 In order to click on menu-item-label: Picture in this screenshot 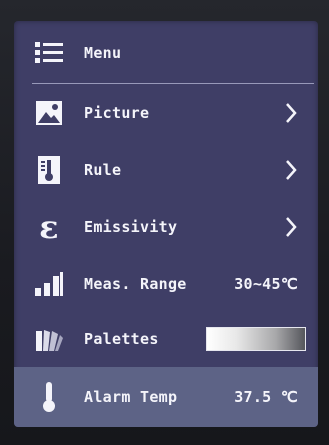, I will do `click(117, 113)`.